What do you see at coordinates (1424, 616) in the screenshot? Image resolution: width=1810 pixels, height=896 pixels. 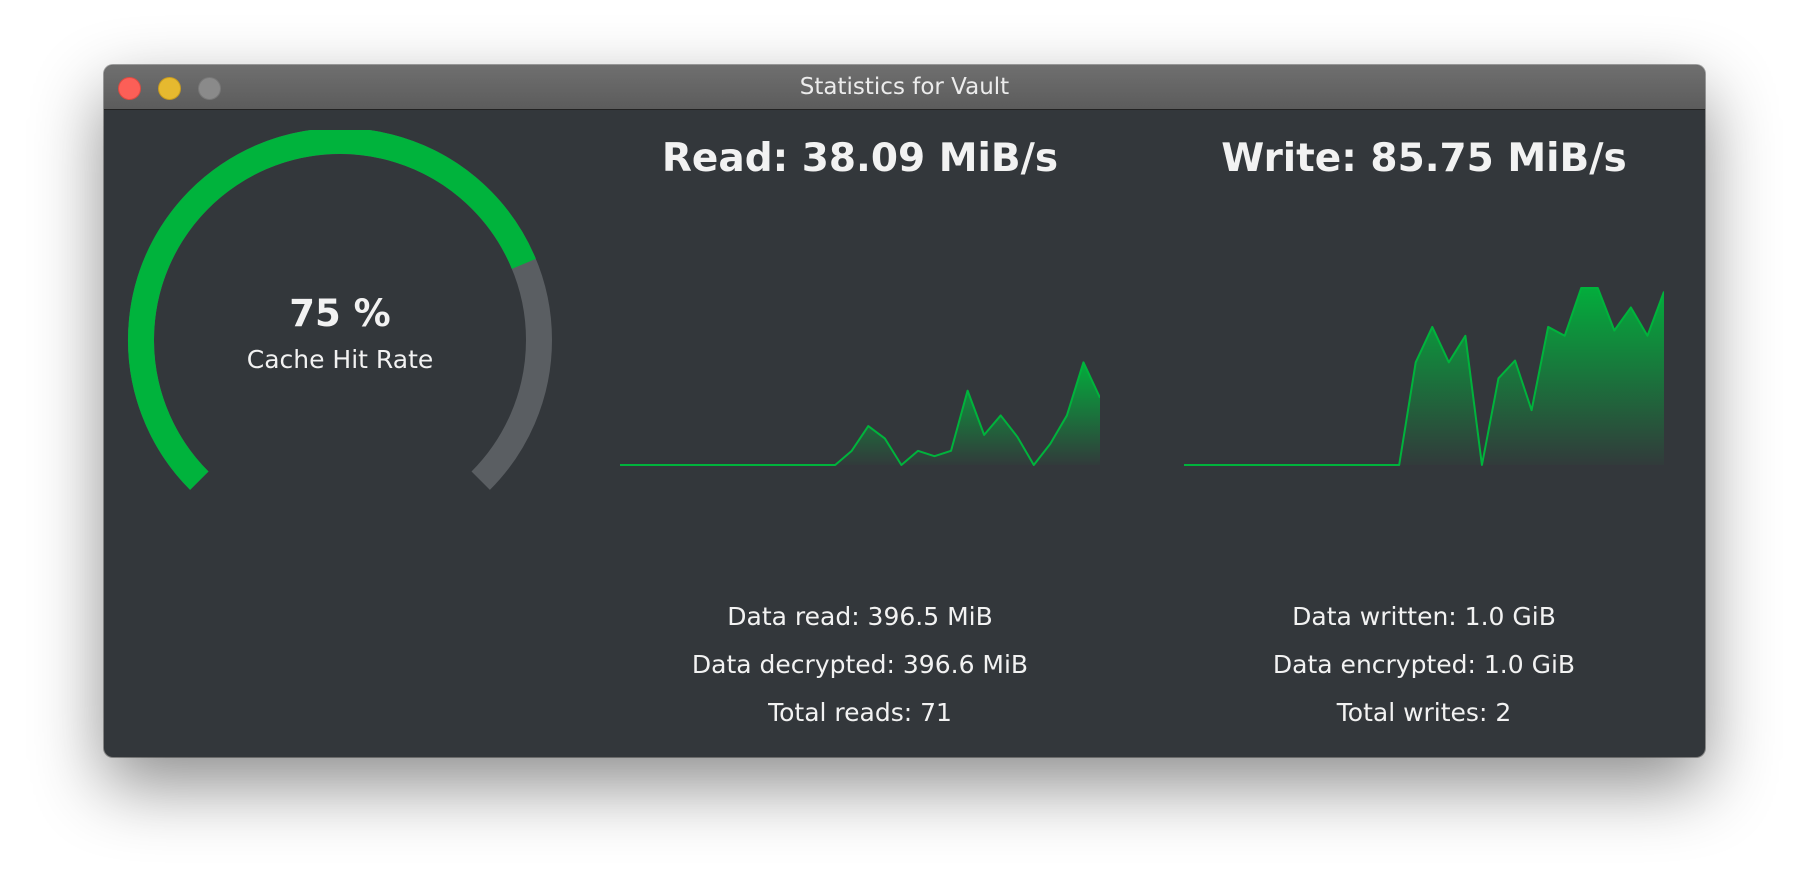 I see `data-written-stat: Data written: 1.0 GiB` at bounding box center [1424, 616].